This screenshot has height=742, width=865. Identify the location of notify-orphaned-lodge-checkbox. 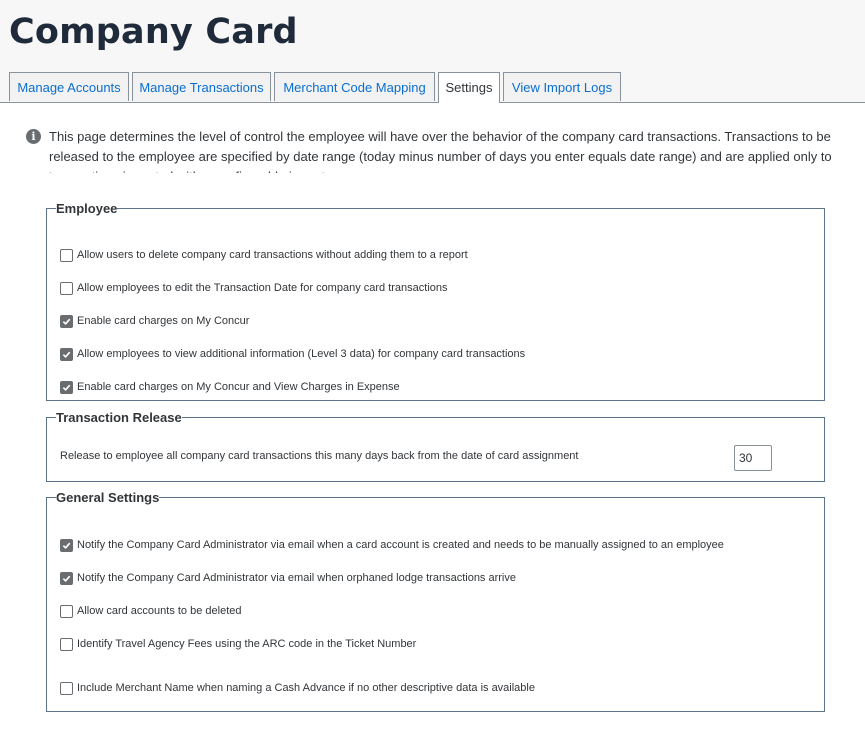
(66, 578).